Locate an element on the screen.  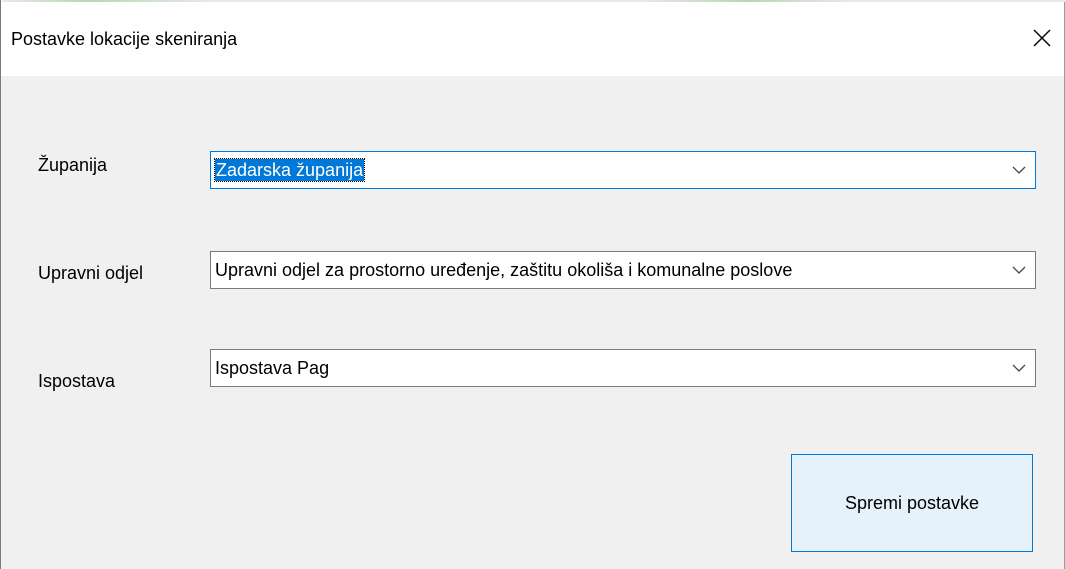
zupanija-value: Zadarska županija is located at coordinates (289, 170).